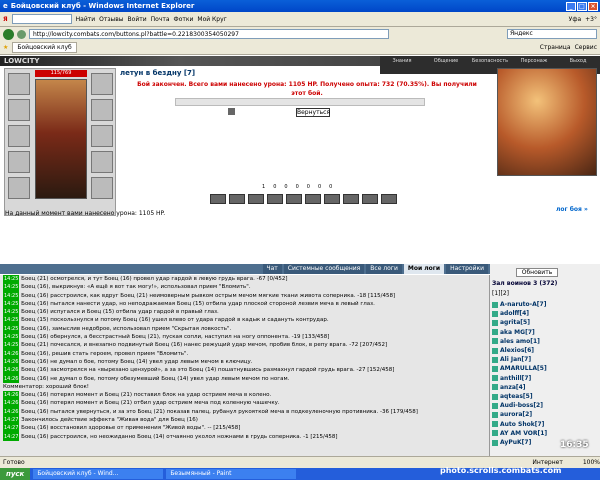 Image resolution: width=600 pixels, height=480 pixels. Describe the element at coordinates (571, 6) in the screenshot. I see `minimize-button: _` at that location.